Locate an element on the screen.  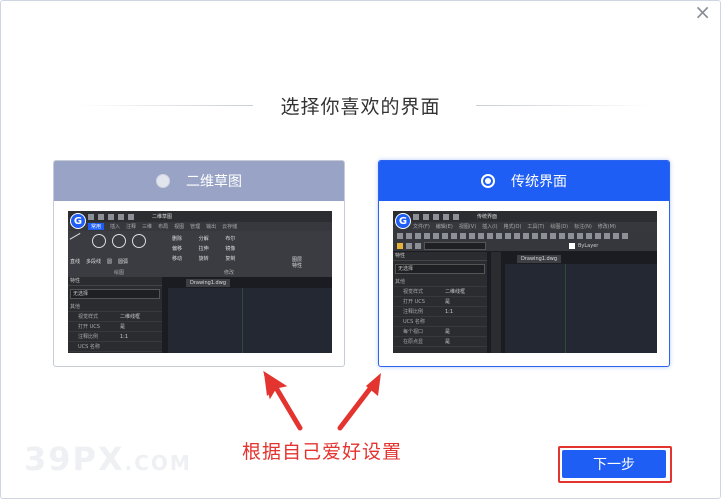
watermark: 39PX.COM is located at coordinates (108, 459).